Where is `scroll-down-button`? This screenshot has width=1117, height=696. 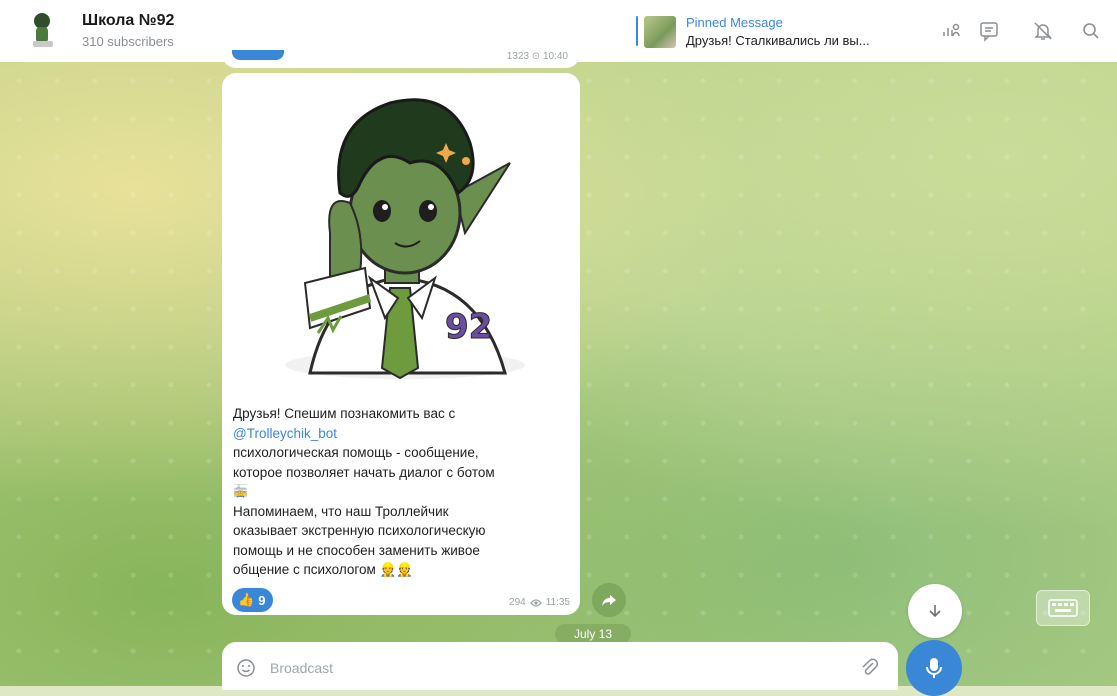 scroll-down-button is located at coordinates (935, 611).